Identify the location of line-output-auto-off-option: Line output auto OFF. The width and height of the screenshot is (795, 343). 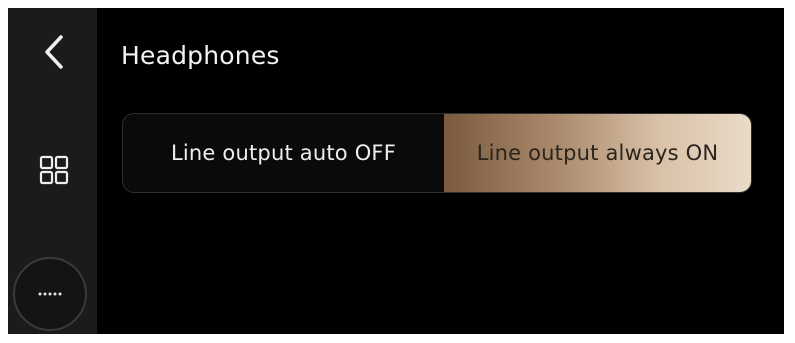
(283, 153).